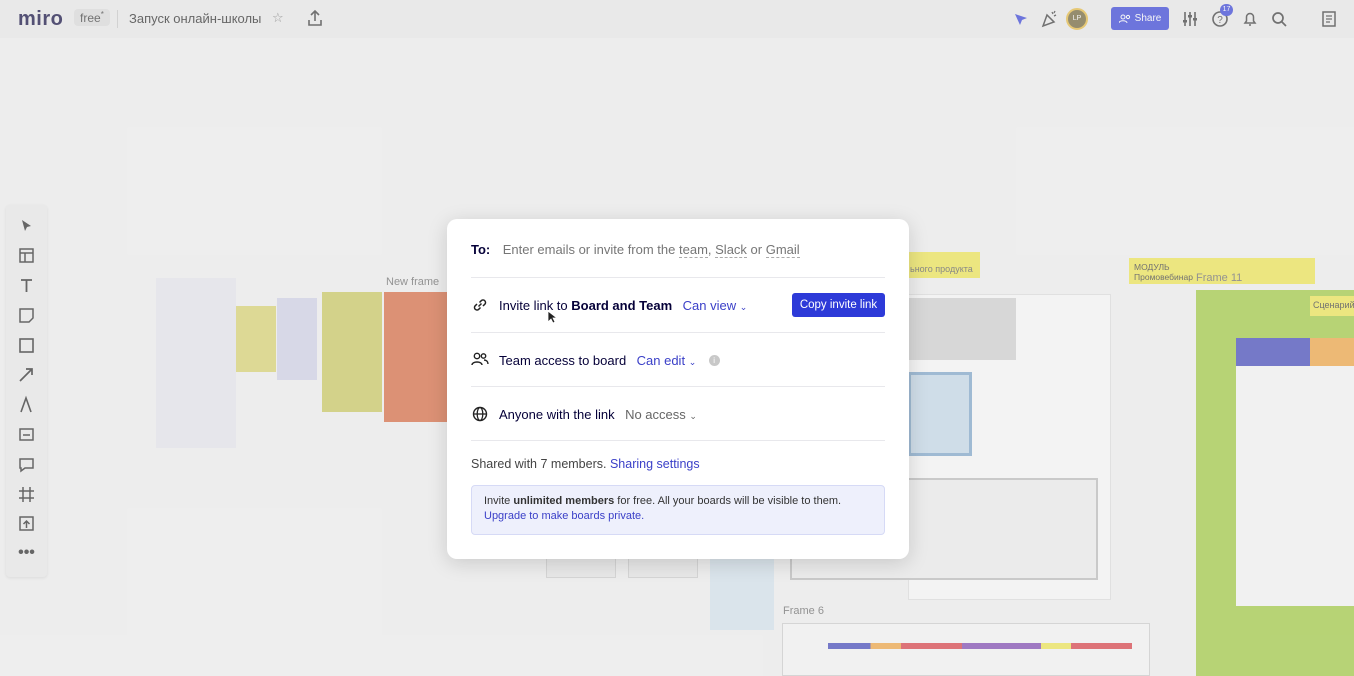  What do you see at coordinates (552, 317) in the screenshot?
I see `mouse-cursor-icon` at bounding box center [552, 317].